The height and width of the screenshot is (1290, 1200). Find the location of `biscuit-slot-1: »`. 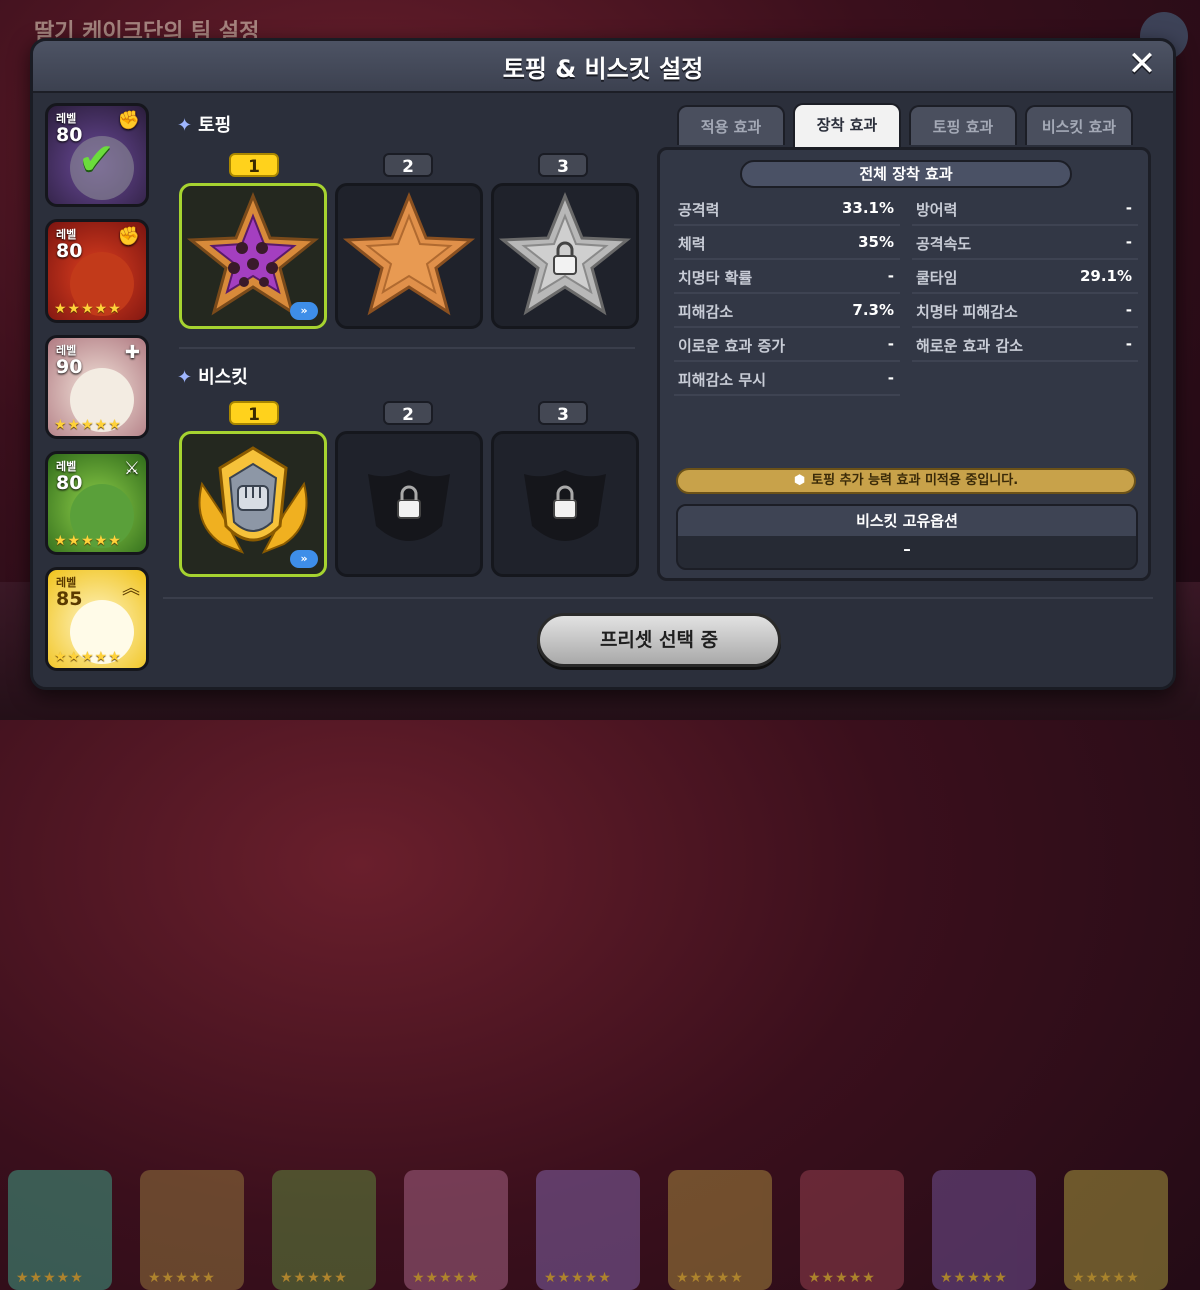

biscuit-slot-1: » is located at coordinates (253, 504).